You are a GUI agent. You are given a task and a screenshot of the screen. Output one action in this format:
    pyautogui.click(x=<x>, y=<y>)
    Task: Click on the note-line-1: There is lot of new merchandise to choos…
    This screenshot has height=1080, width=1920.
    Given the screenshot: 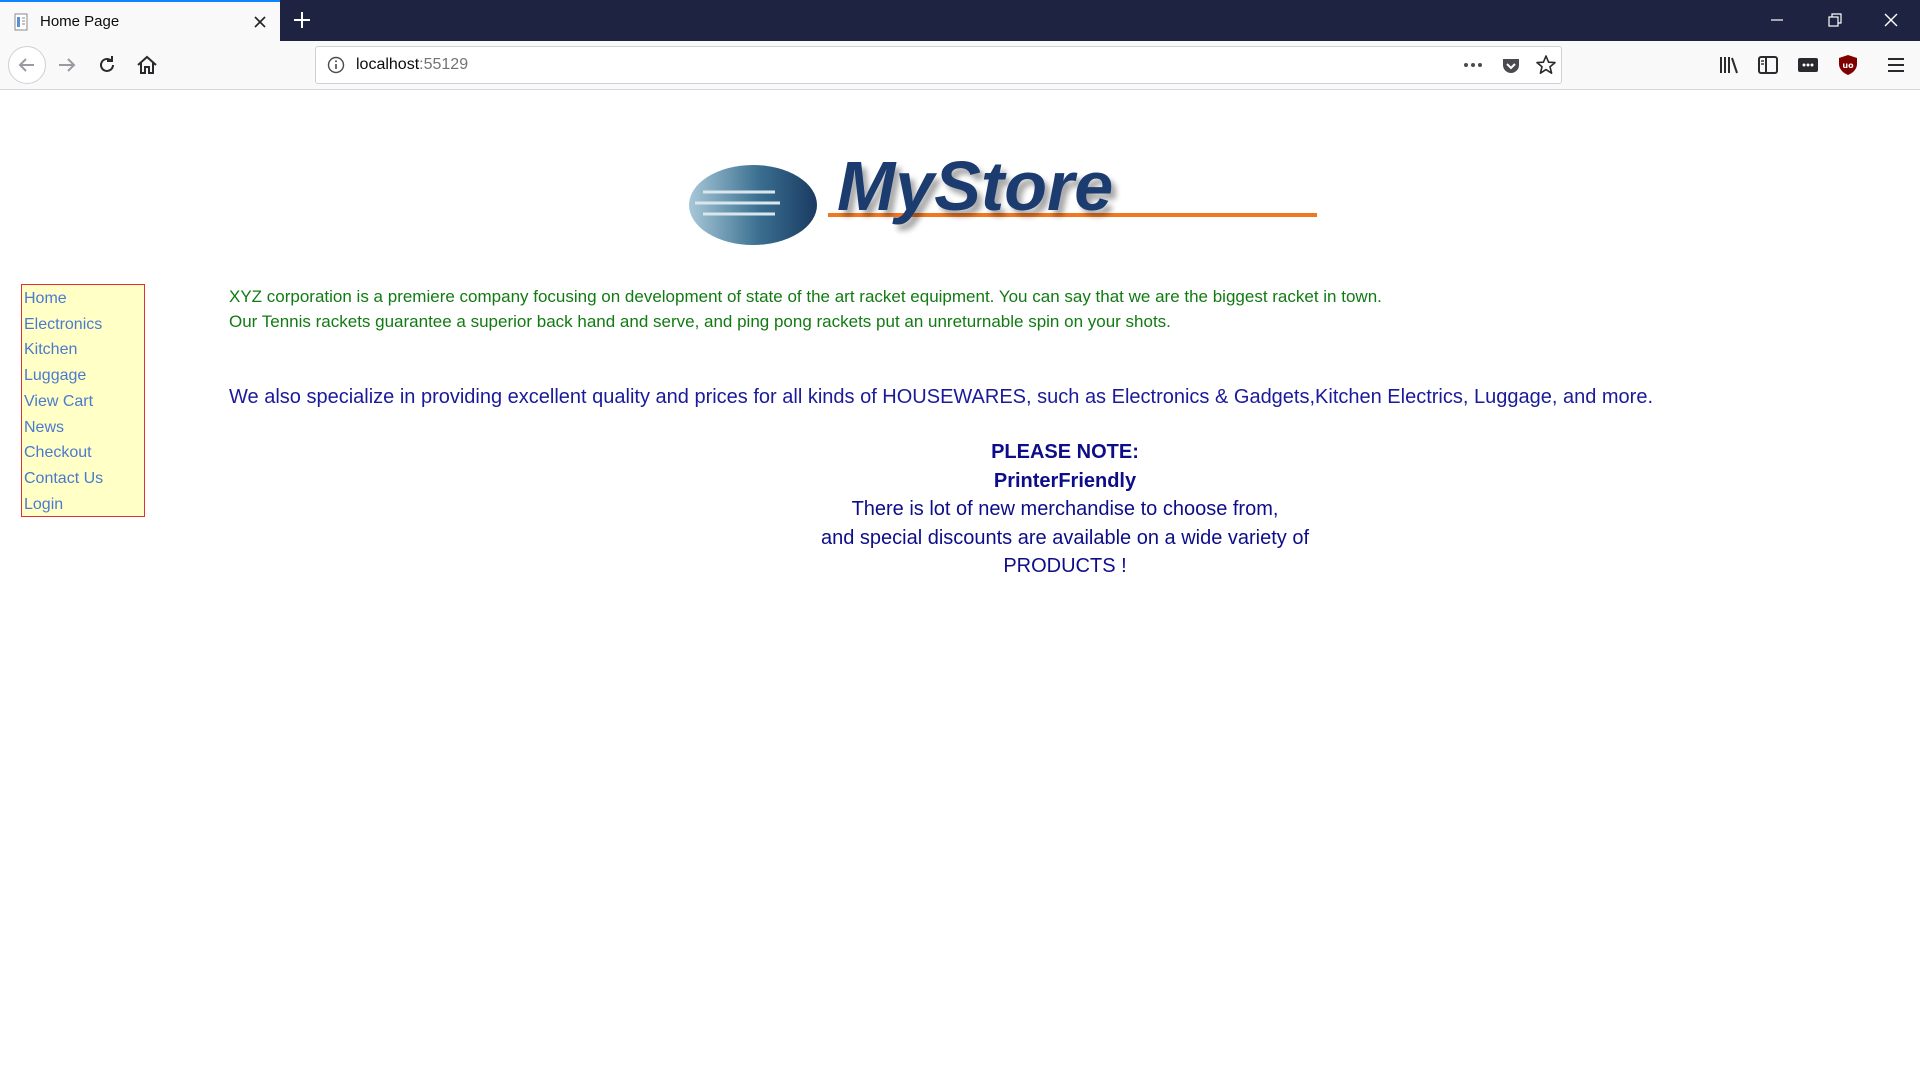 What is the action you would take?
    pyautogui.click(x=1065, y=509)
    